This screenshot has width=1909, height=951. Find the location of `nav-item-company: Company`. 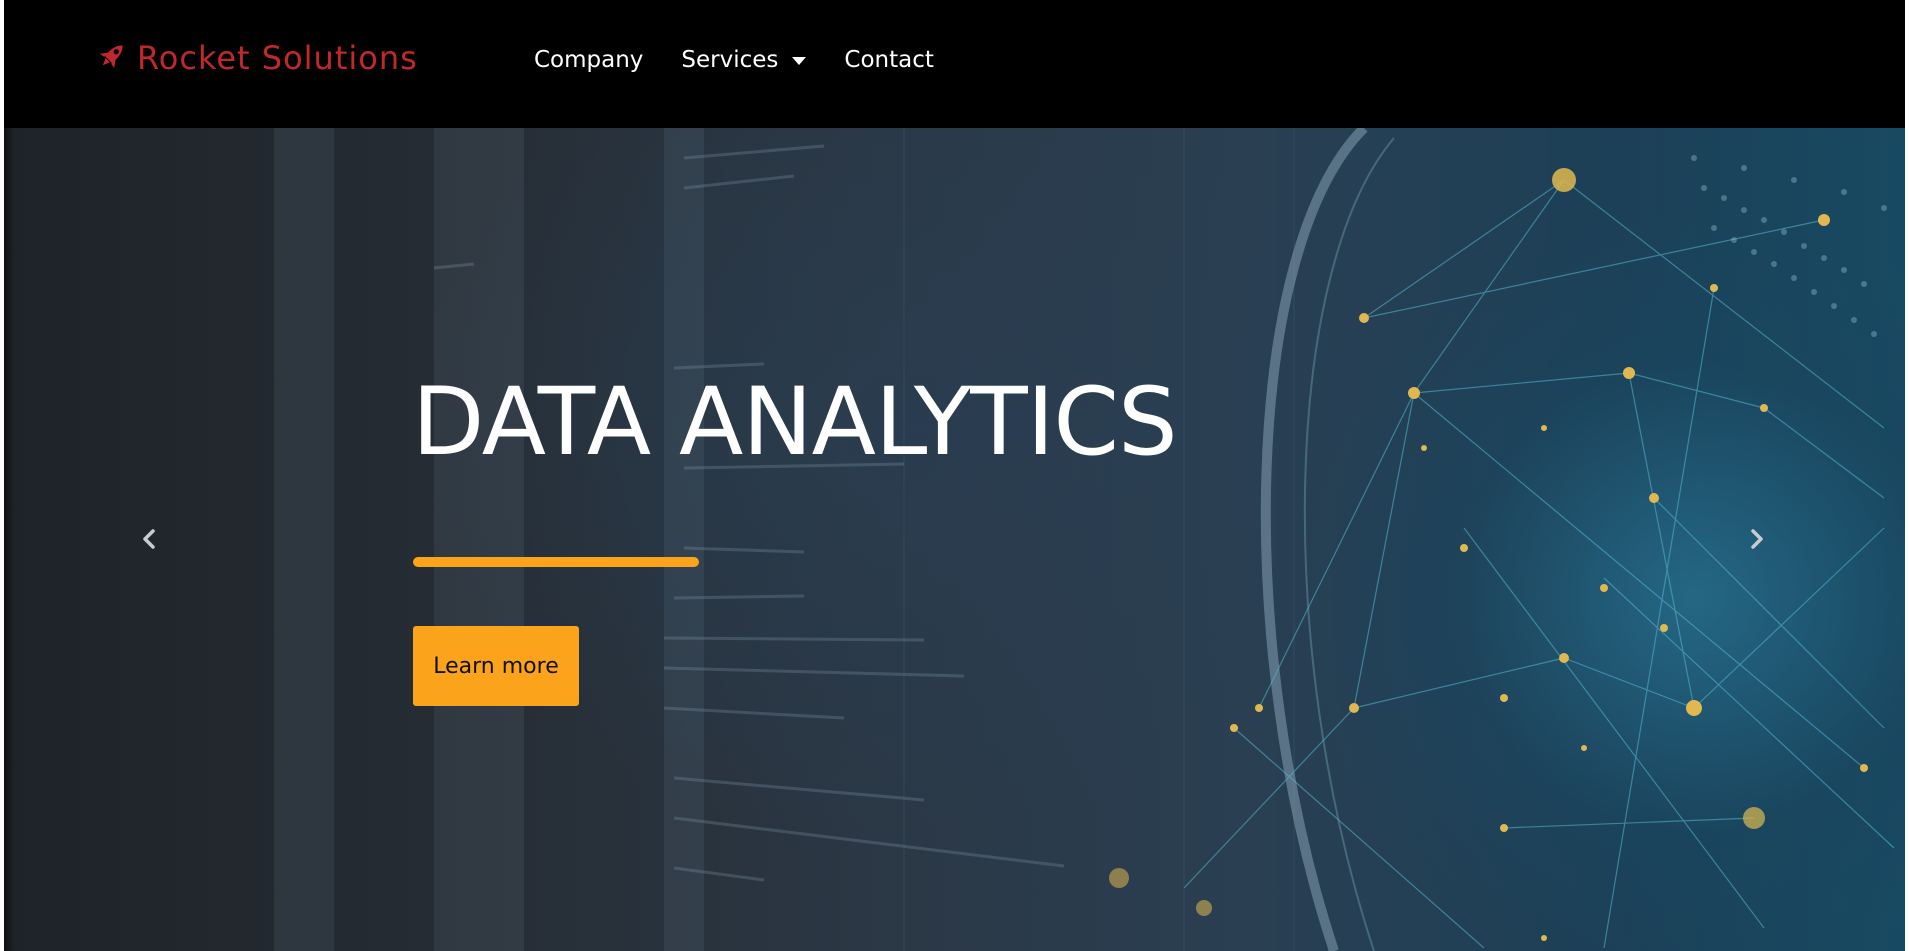

nav-item-company: Company is located at coordinates (588, 60).